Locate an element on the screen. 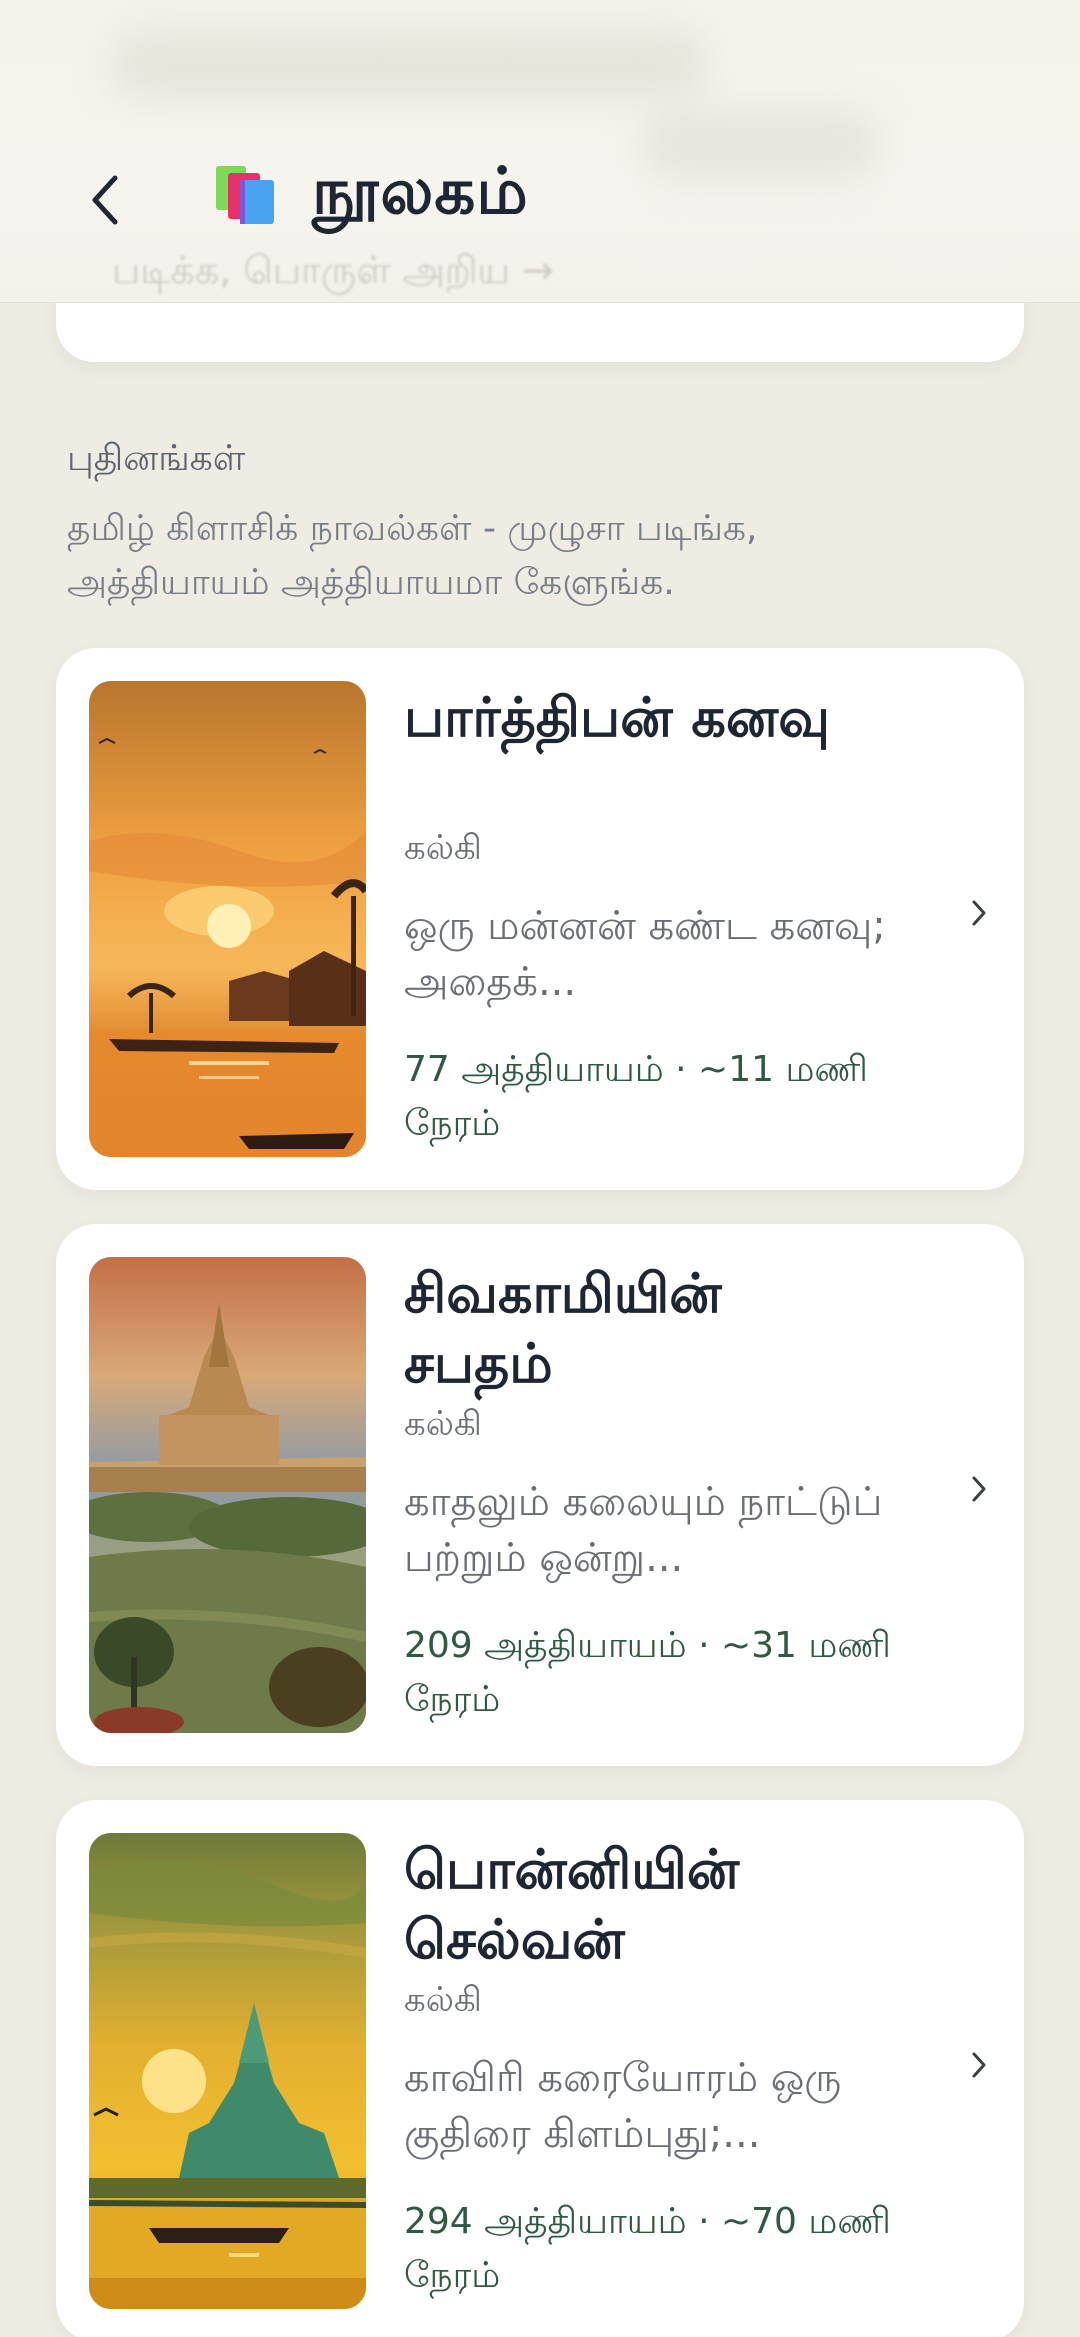 The width and height of the screenshot is (1080, 2337). book-title: பொன்னியின் செல்வன் is located at coordinates (572, 1904).